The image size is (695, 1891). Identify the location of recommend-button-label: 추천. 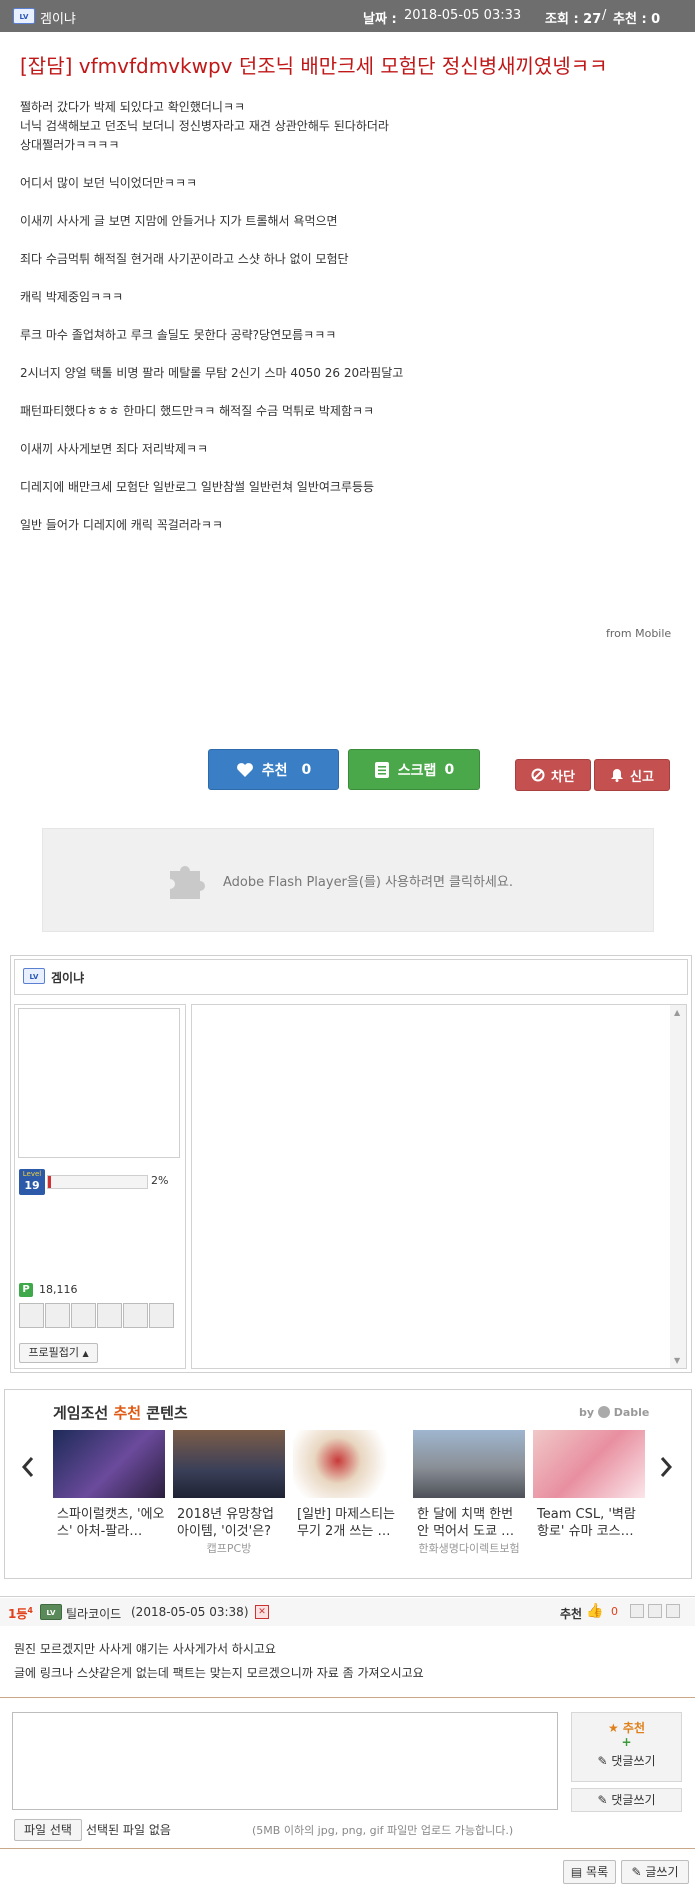
(274, 770).